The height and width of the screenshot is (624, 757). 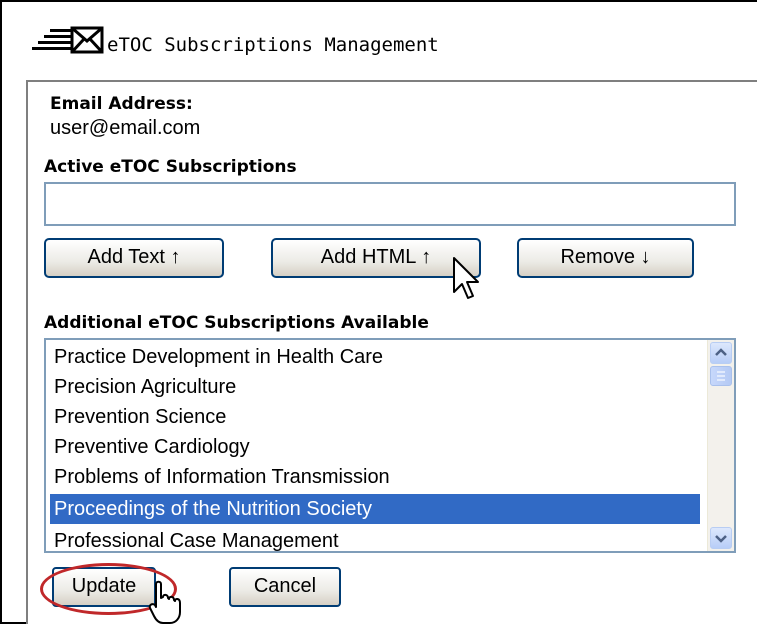 I want to click on available-subscriptions-label: Additional eTOC Subscriptions Available, so click(x=236, y=323).